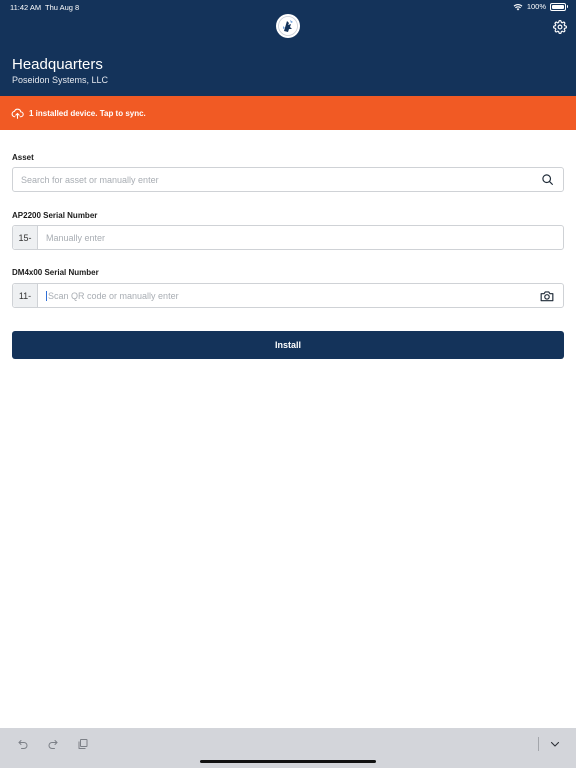  I want to click on sync-banner: 1 installed device. Tap to sync., so click(288, 113).